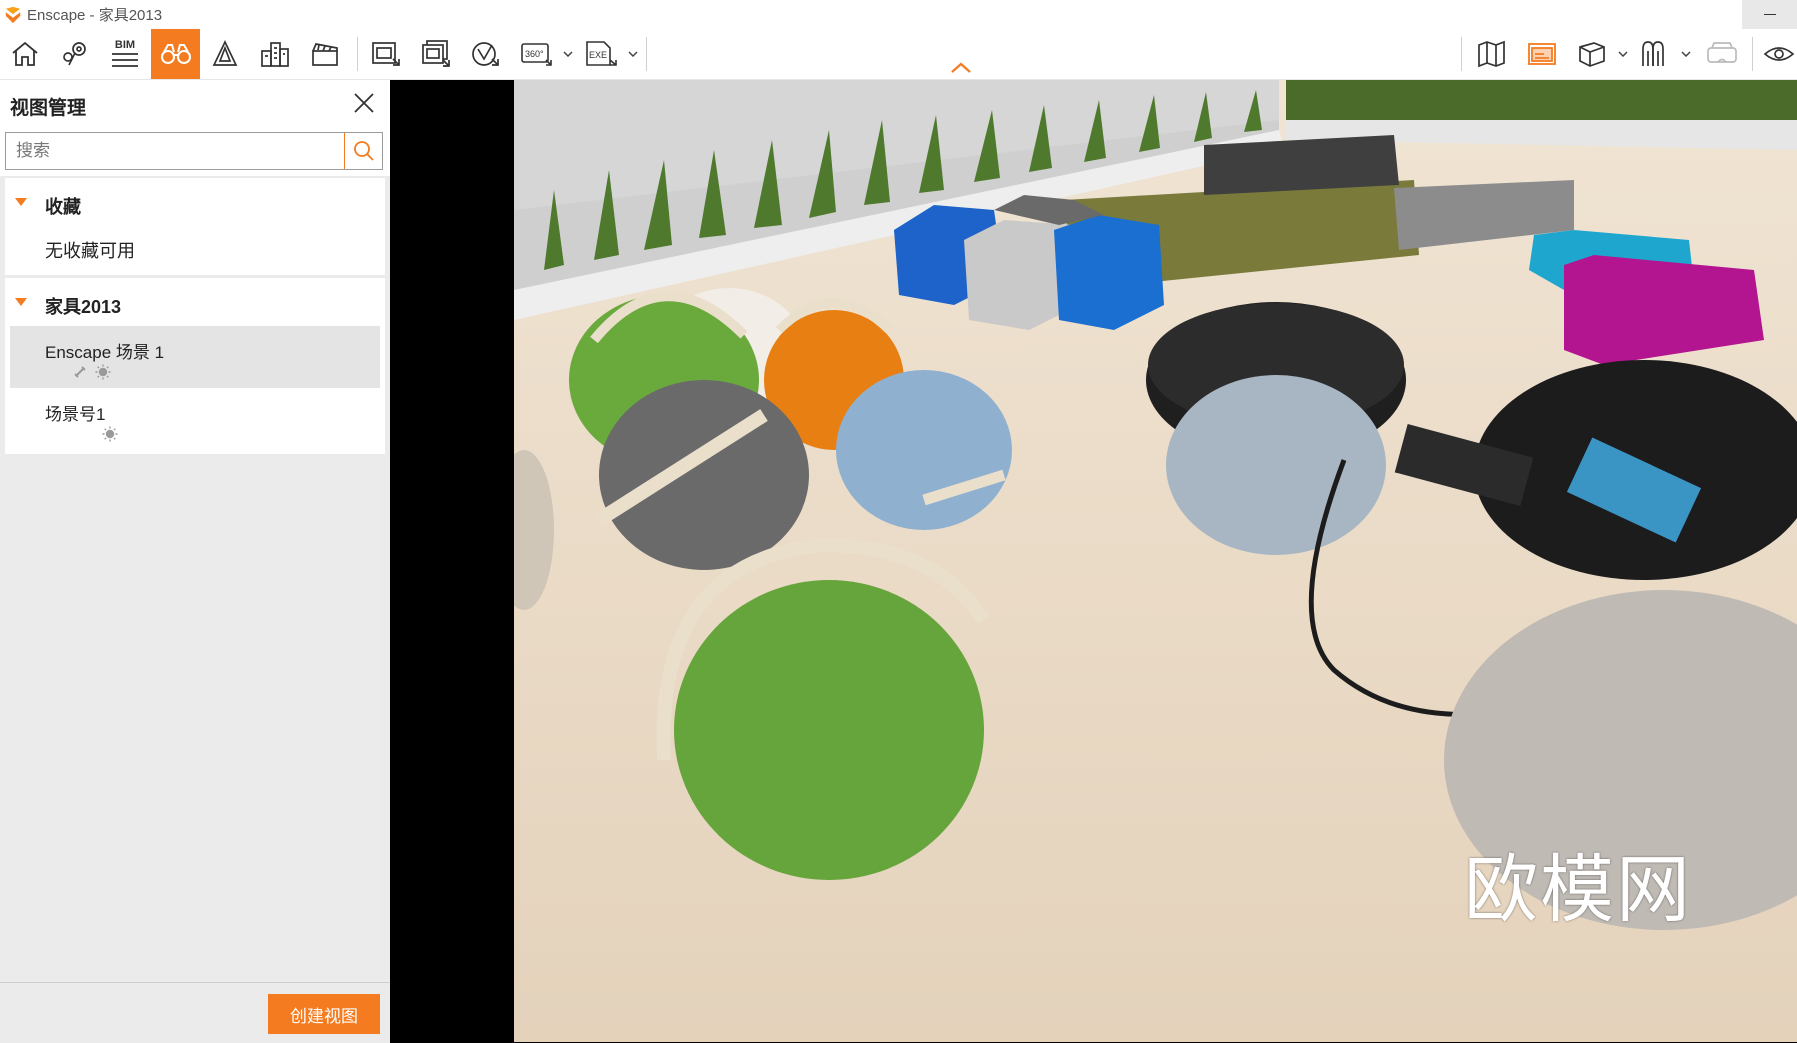 Image resolution: width=1797 pixels, height=1043 pixels. Describe the element at coordinates (633, 54) in the screenshot. I see `exe-dropdown-chevron-icon` at that location.